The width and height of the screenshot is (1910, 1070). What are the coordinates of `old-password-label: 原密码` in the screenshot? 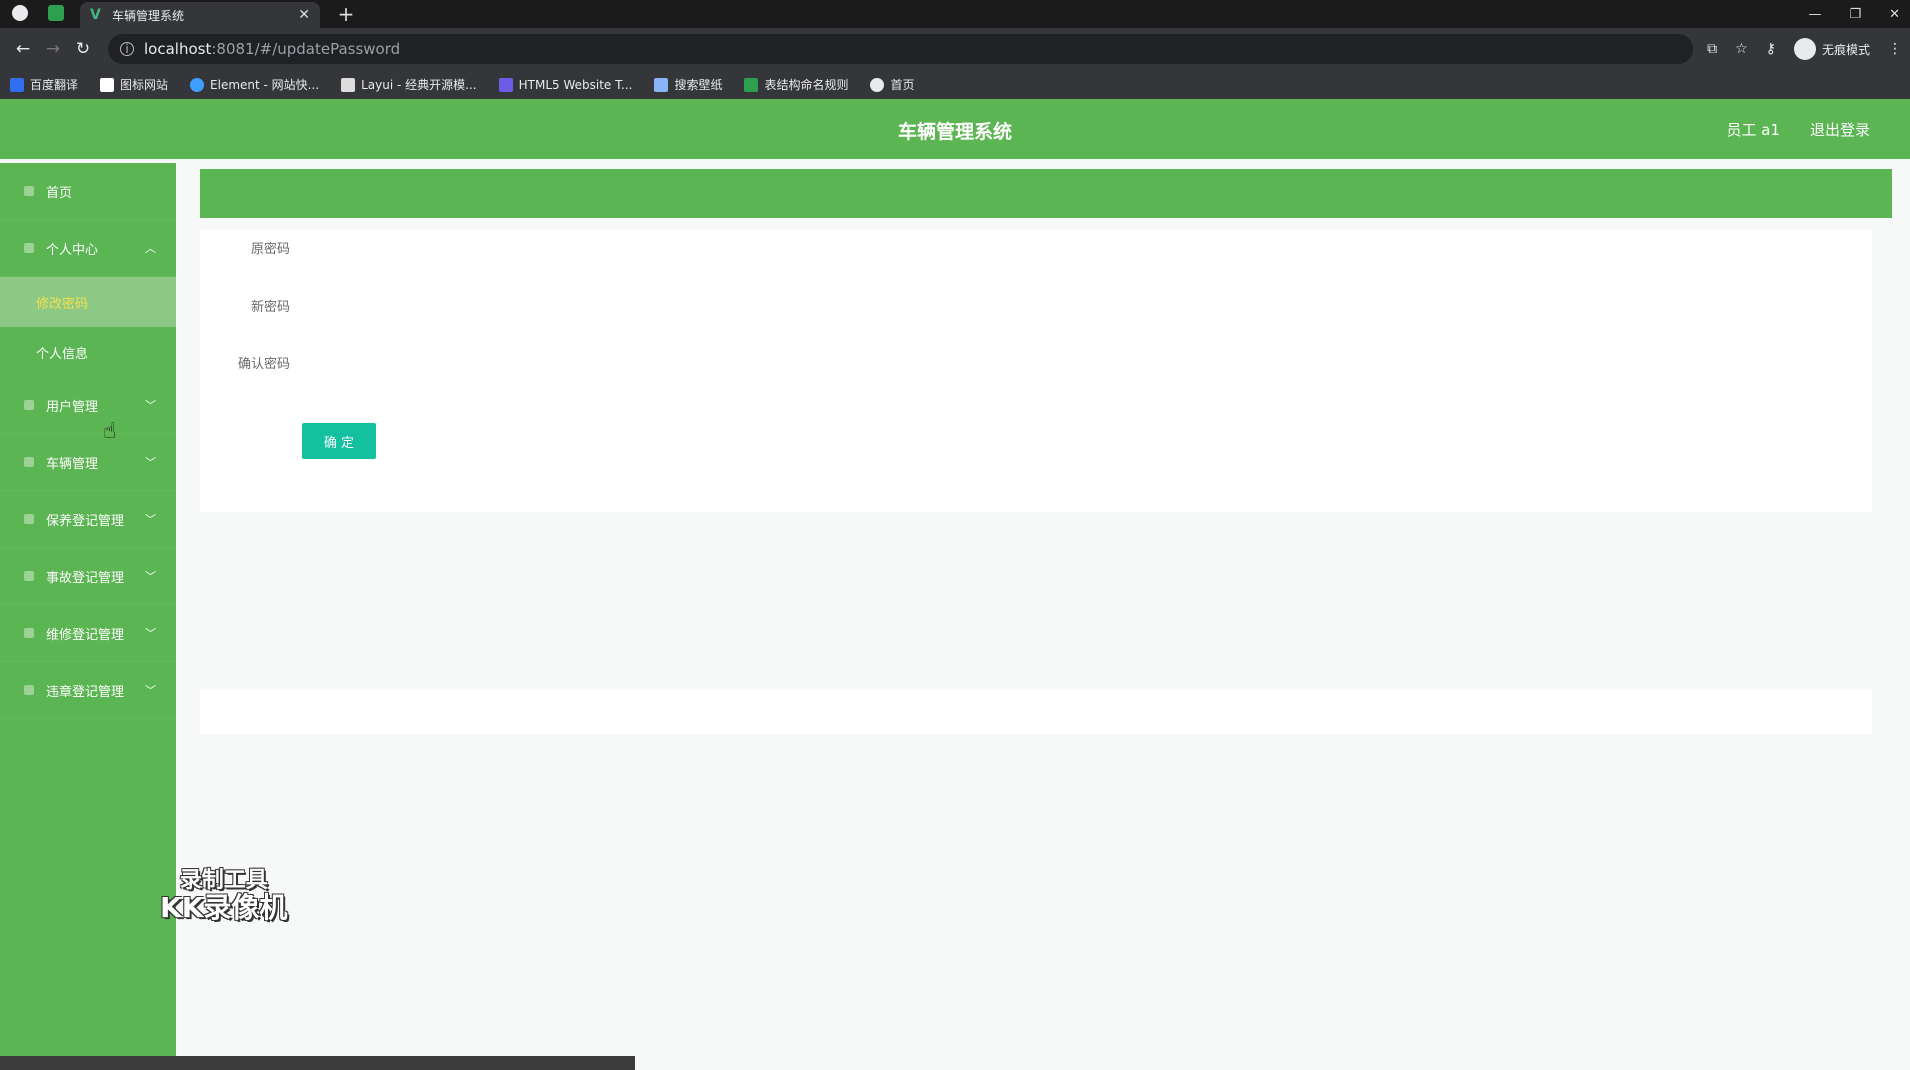 It's located at (270, 249).